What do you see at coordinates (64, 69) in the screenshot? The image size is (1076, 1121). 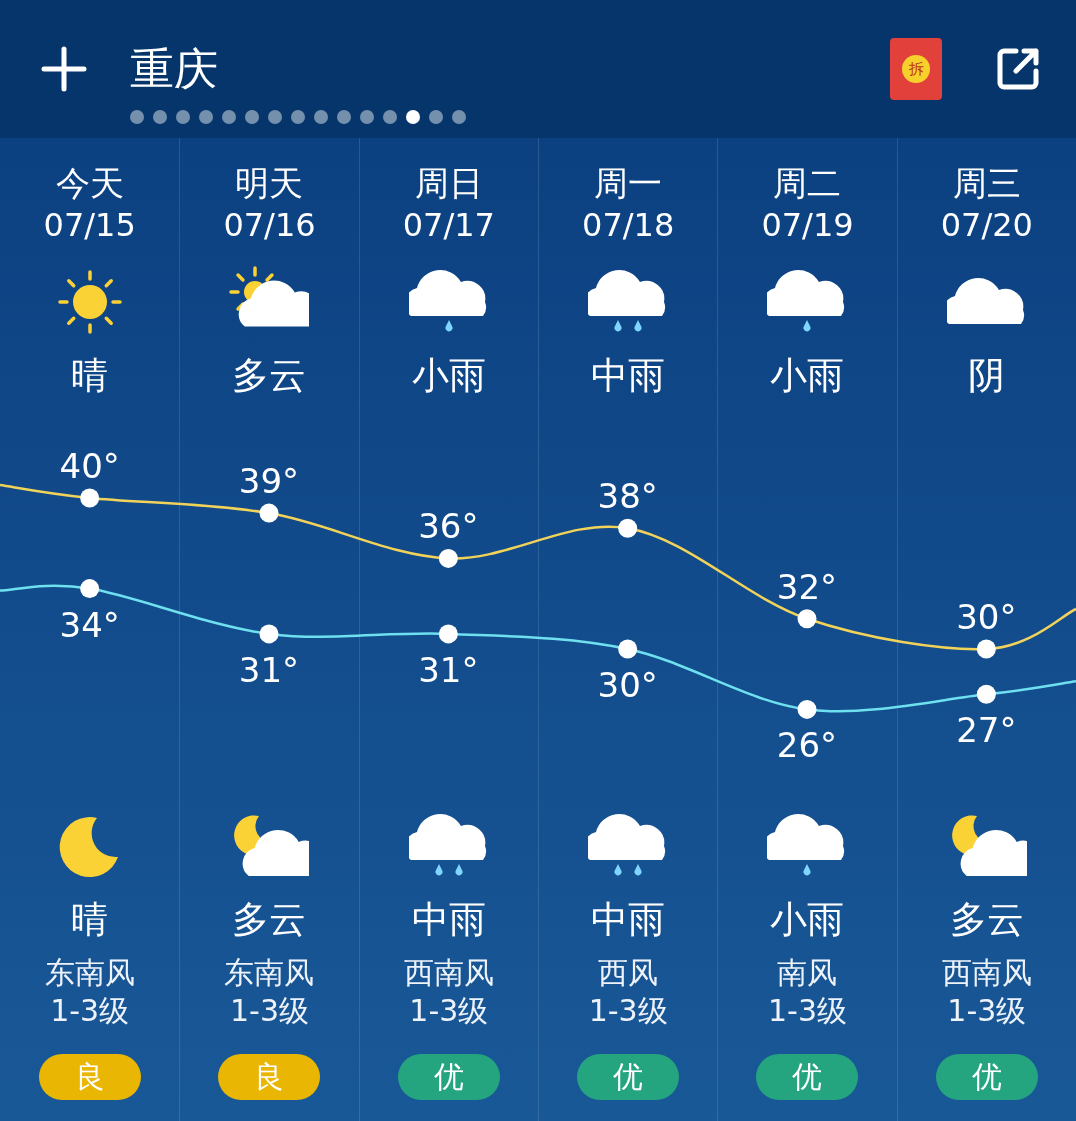 I see `add-city-button` at bounding box center [64, 69].